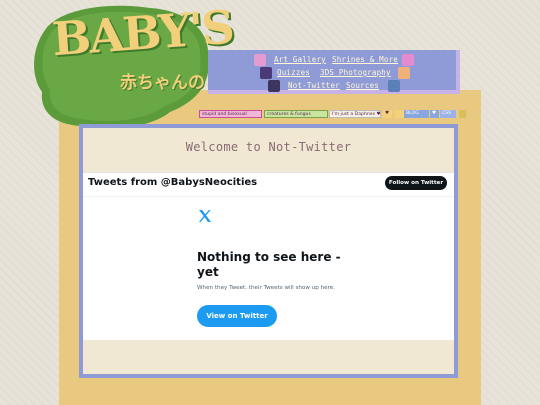  Describe the element at coordinates (365, 59) in the screenshot. I see `nav-link-shrines: Shrines & More` at that location.